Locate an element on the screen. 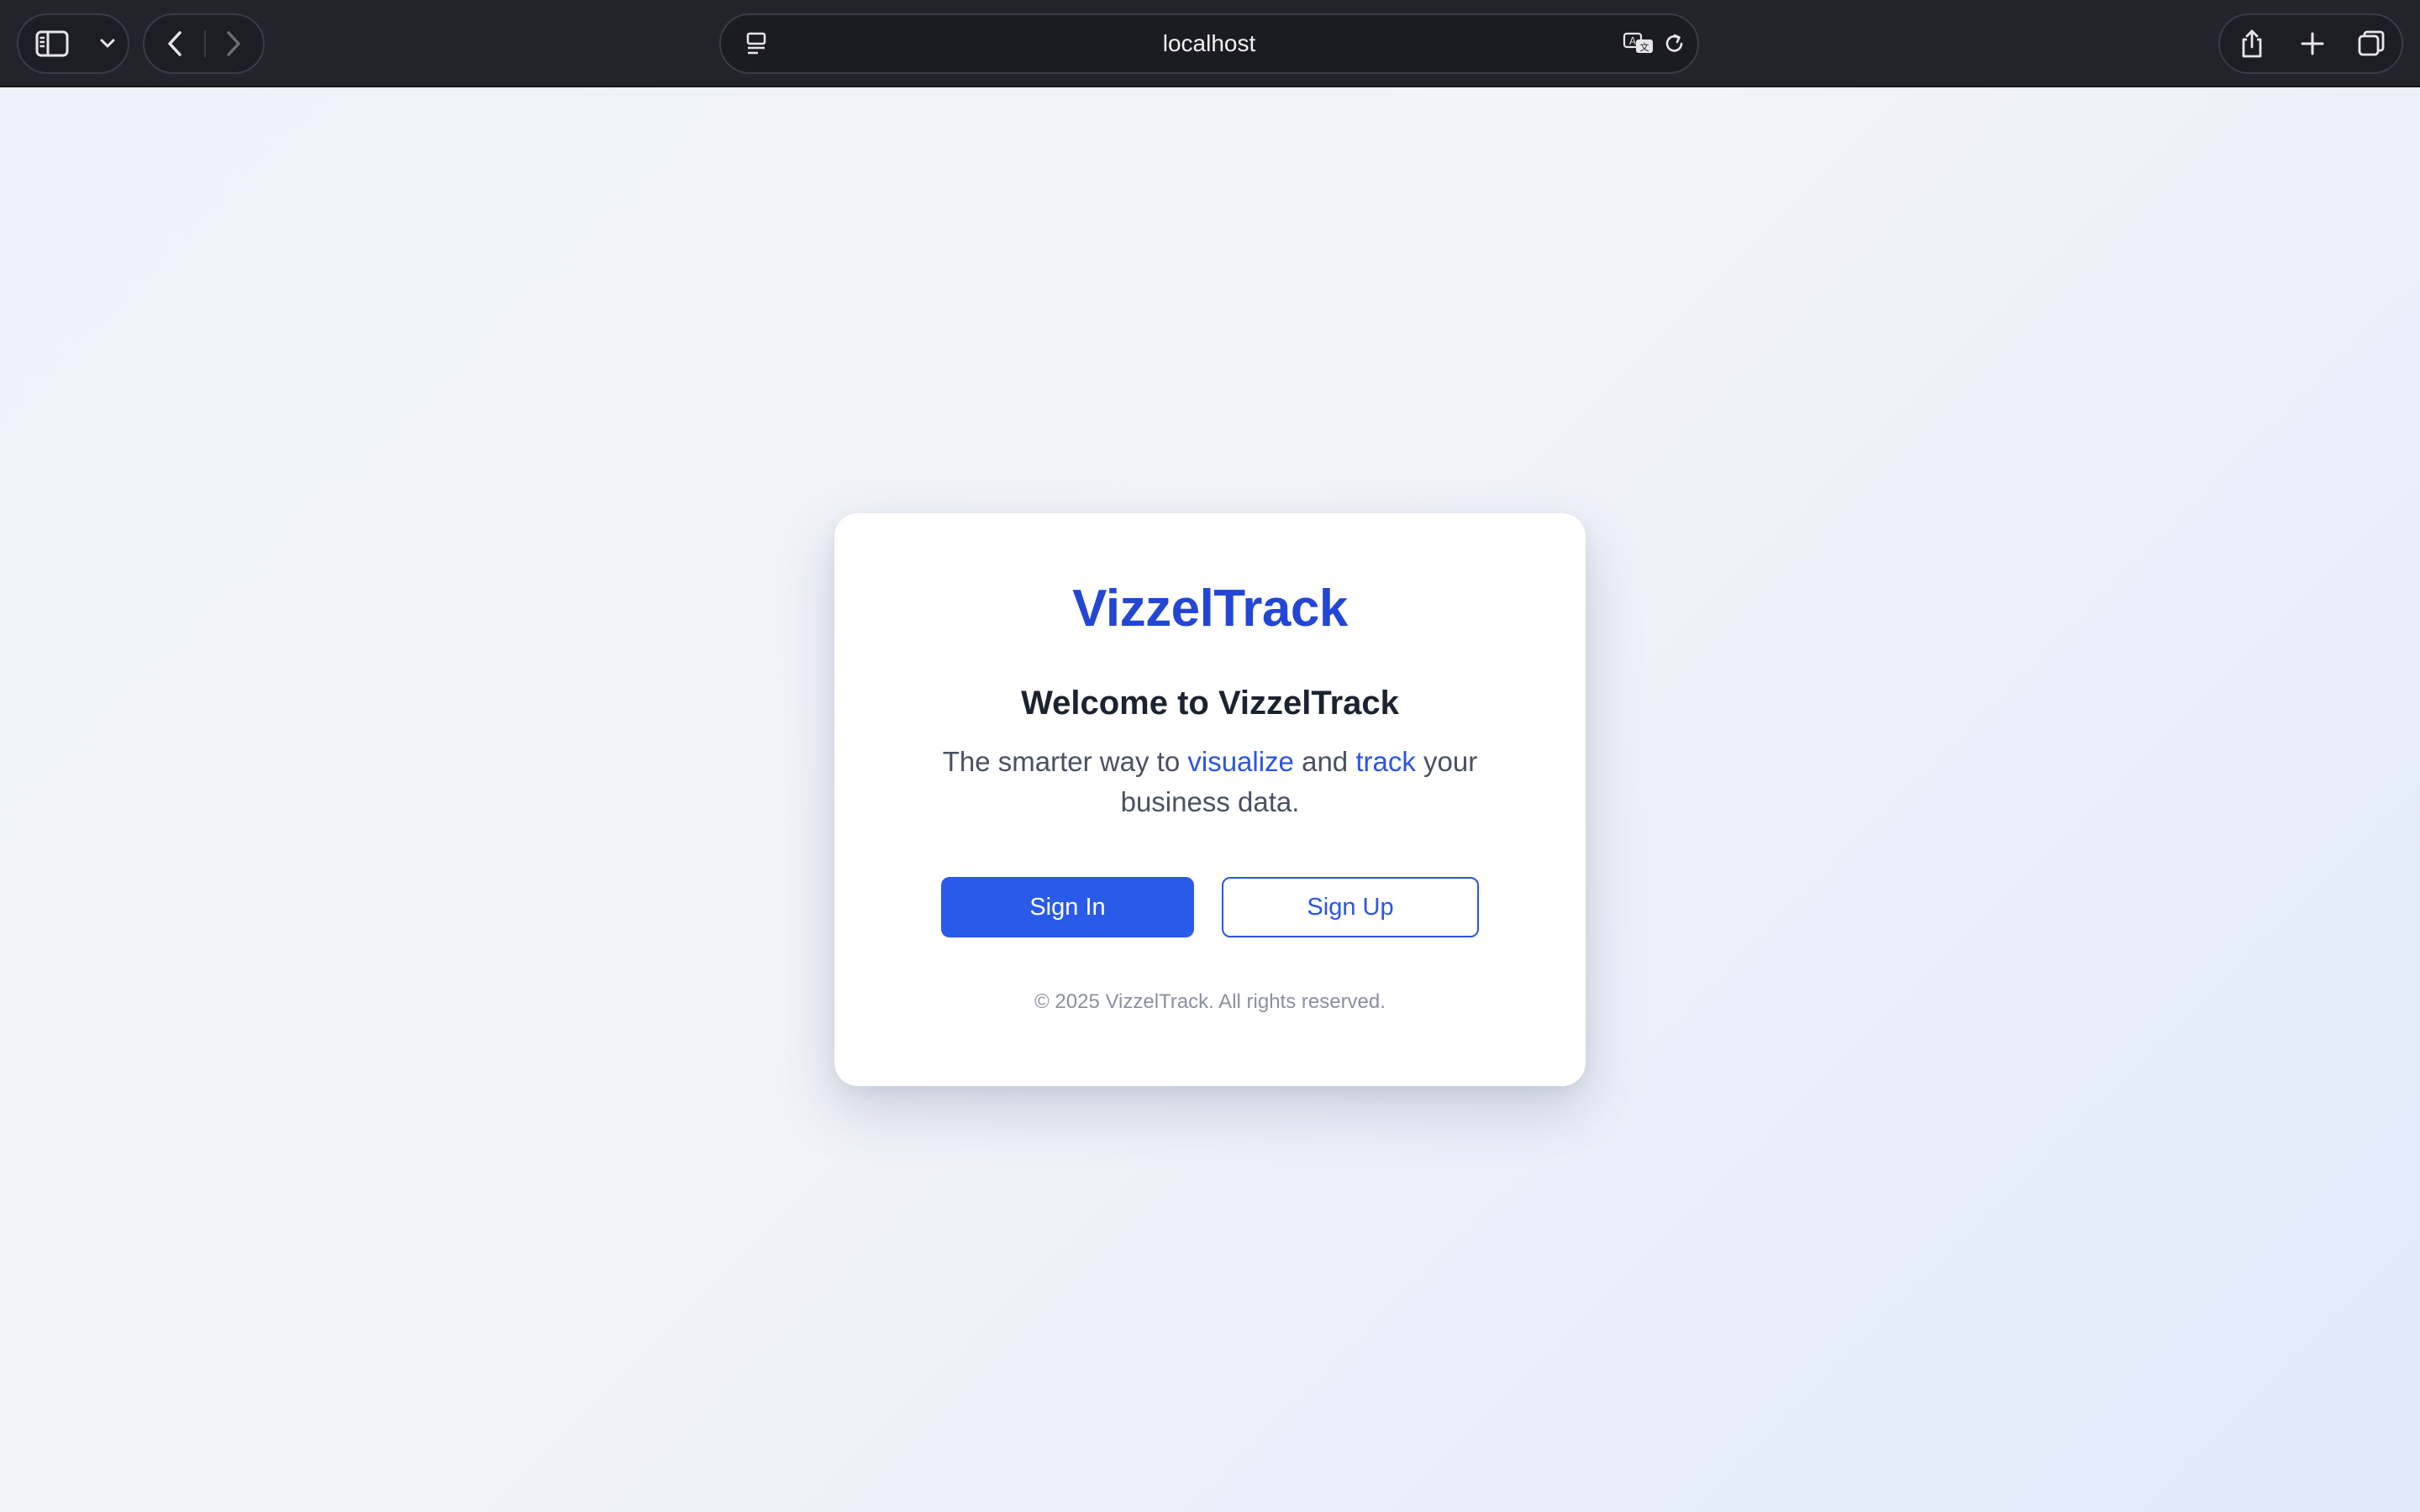 Image resolution: width=2420 pixels, height=1512 pixels. back-button is located at coordinates (174, 43).